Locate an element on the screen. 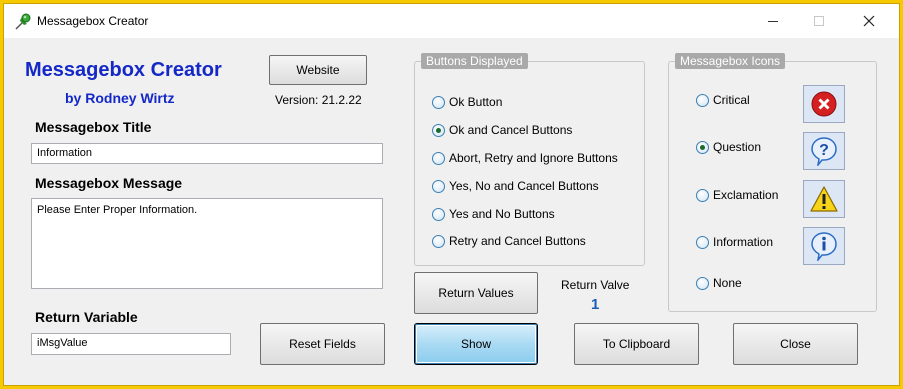 Image resolution: width=903 pixels, height=389 pixels. close-icon is located at coordinates (869, 21).